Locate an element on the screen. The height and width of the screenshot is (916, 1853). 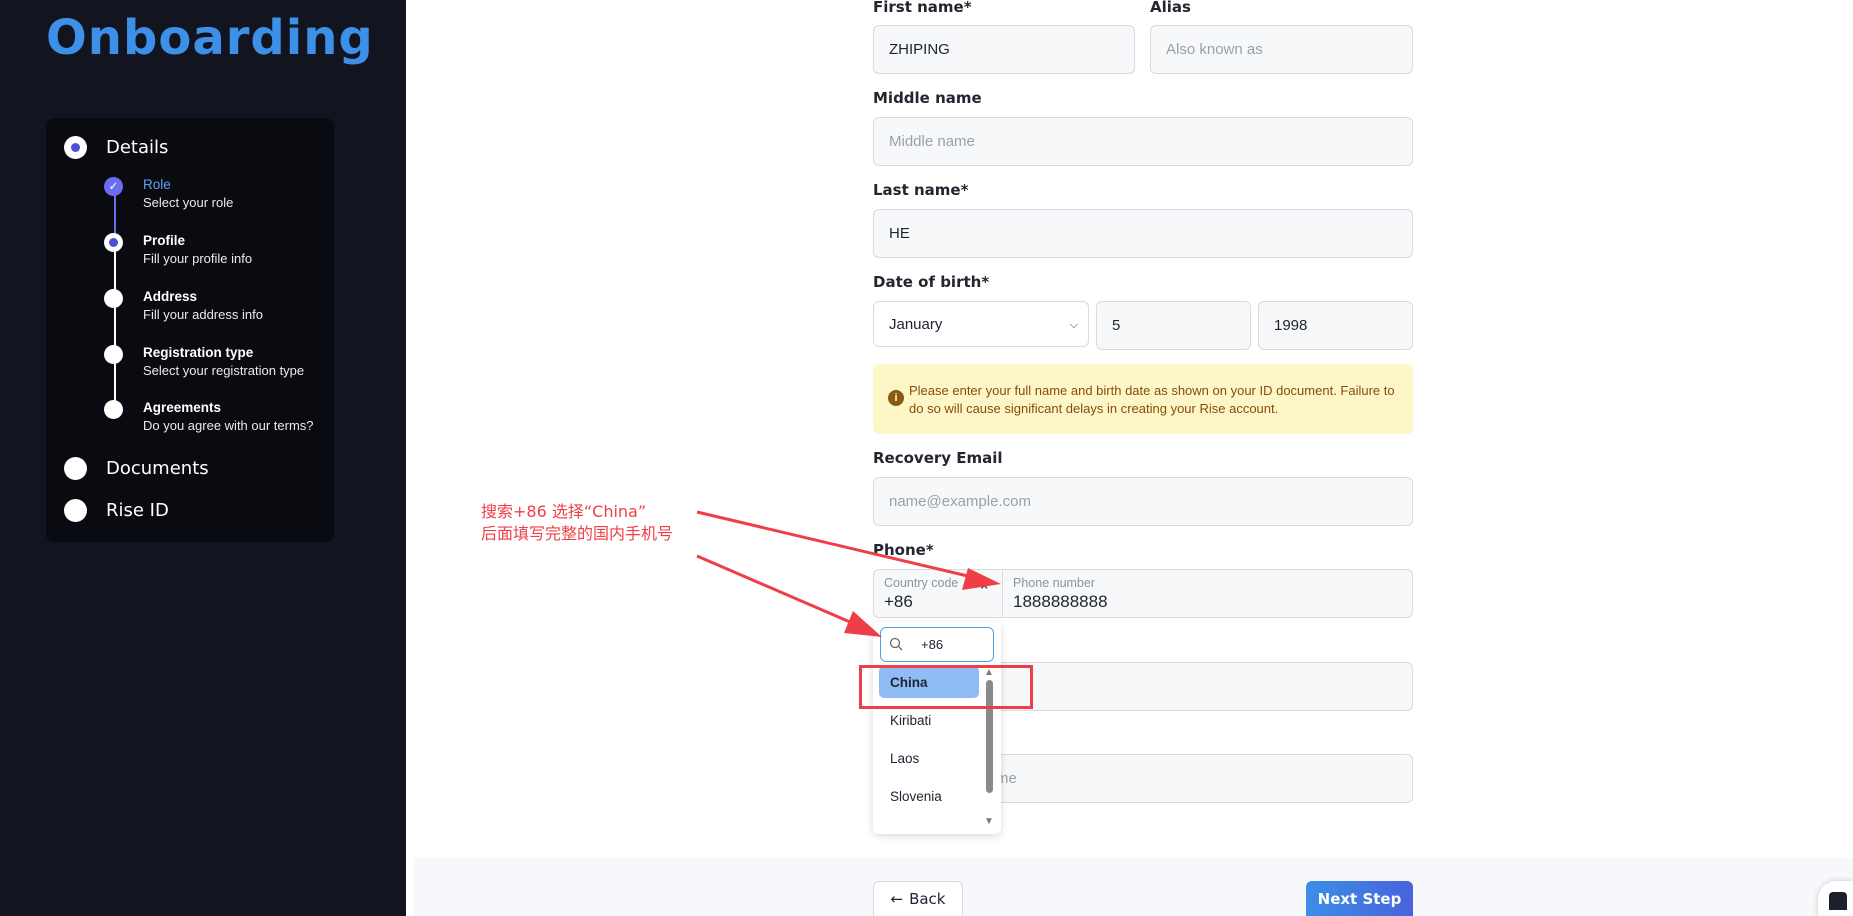
chat-icon is located at coordinates (1838, 901).